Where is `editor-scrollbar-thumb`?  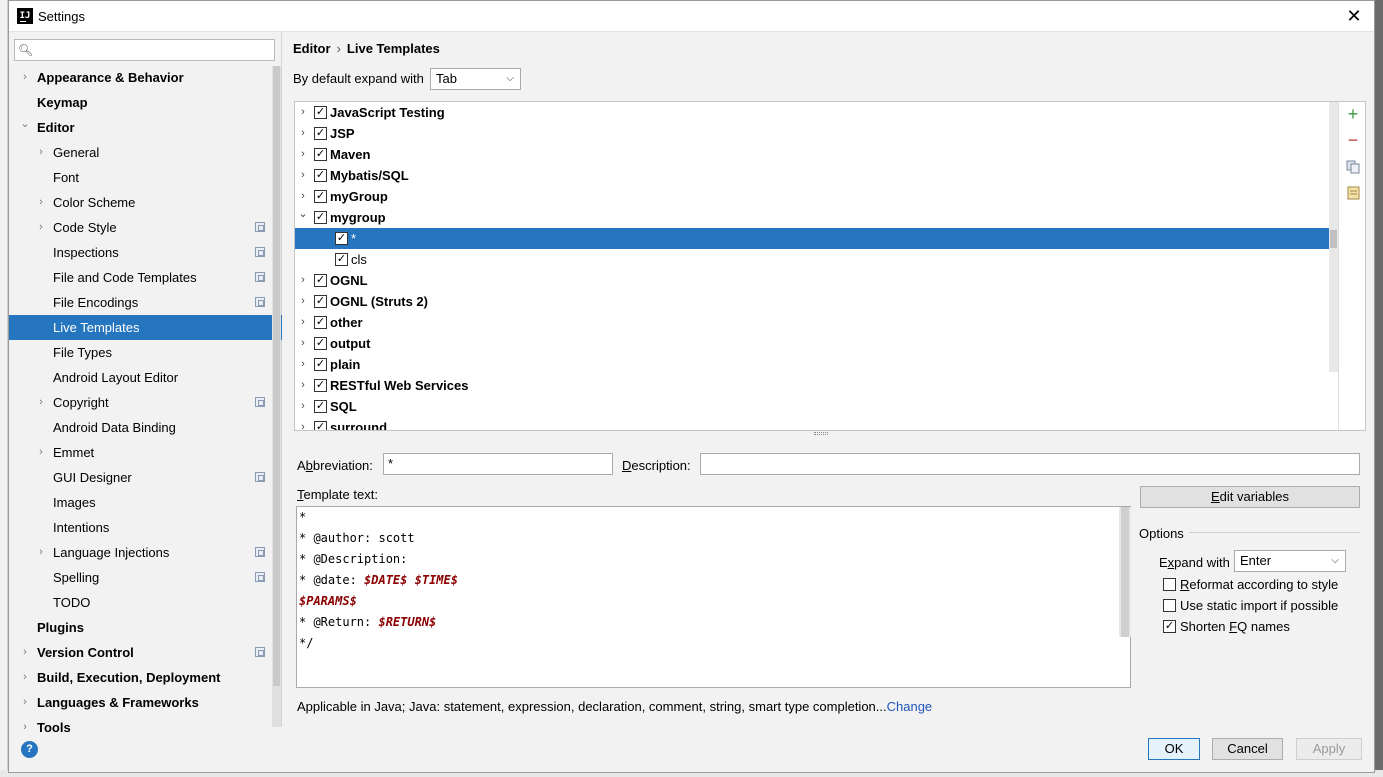 editor-scrollbar-thumb is located at coordinates (1125, 572).